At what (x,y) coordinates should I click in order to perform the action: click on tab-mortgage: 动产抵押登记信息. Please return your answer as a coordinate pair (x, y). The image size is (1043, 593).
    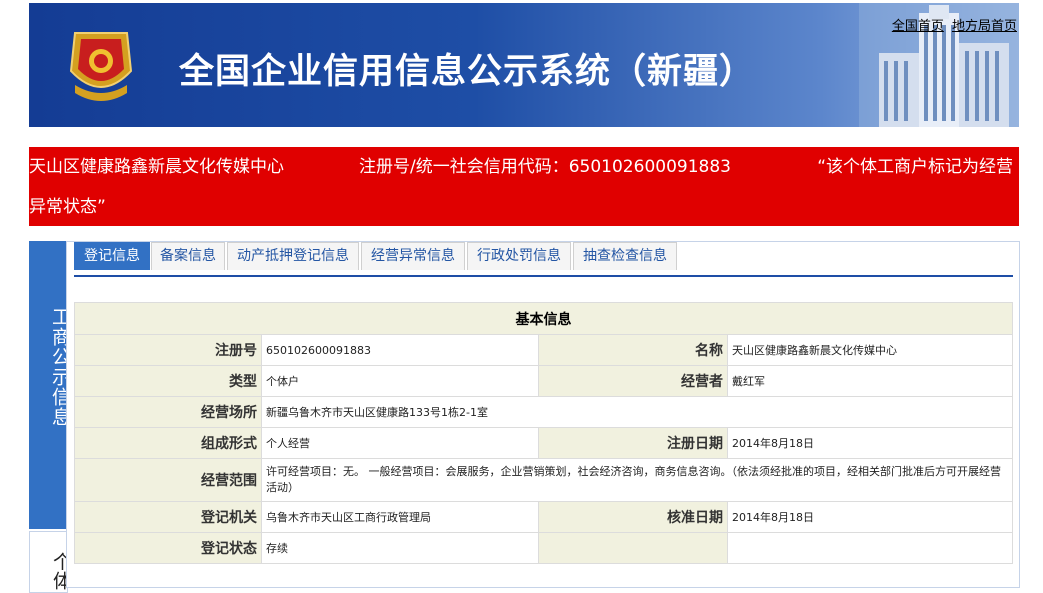
    Looking at the image, I should click on (293, 256).